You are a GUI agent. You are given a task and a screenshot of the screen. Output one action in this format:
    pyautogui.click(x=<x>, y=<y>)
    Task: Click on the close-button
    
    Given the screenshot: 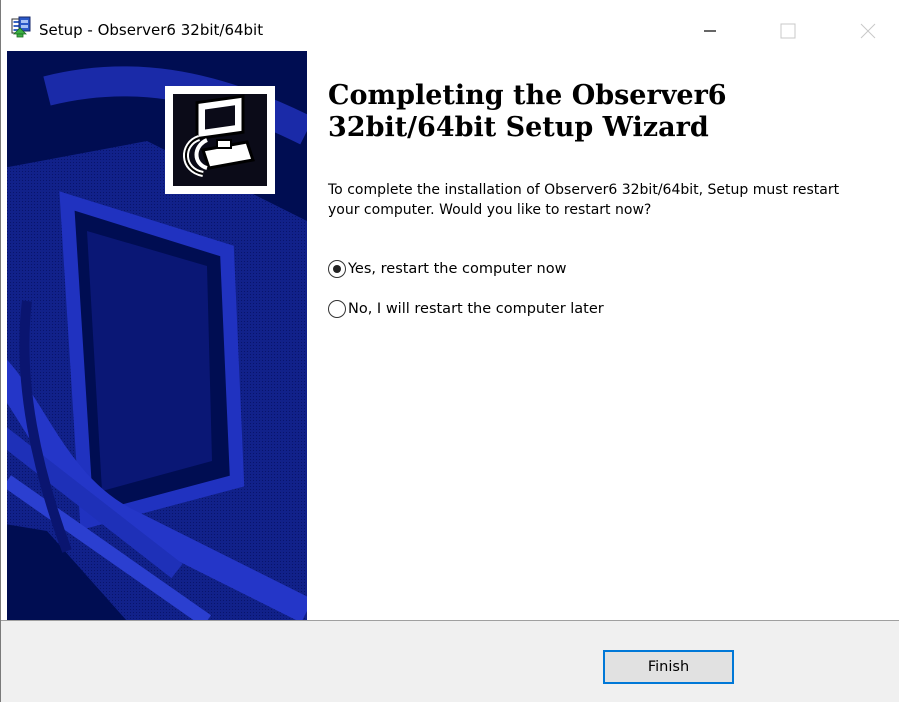 What is the action you would take?
    pyautogui.click(x=868, y=31)
    